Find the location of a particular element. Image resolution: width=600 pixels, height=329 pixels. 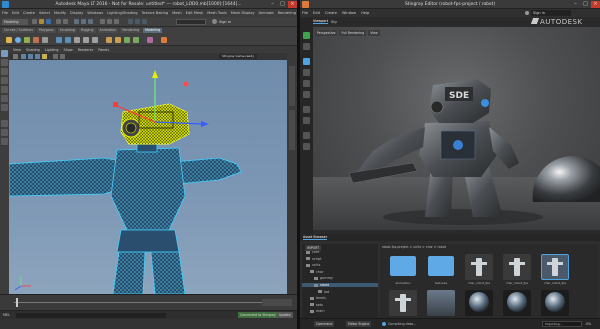

search-field is located at coordinates (191, 22).